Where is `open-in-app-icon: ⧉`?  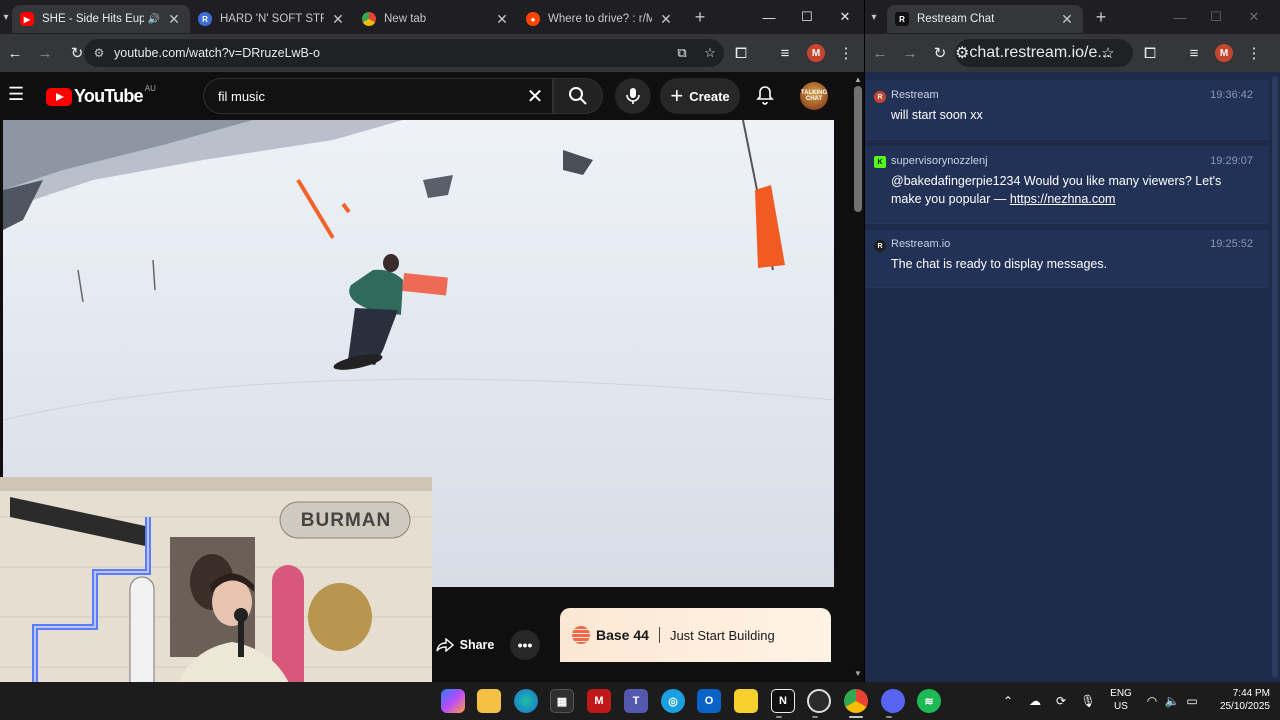
open-in-app-icon: ⧉ is located at coordinates (682, 53).